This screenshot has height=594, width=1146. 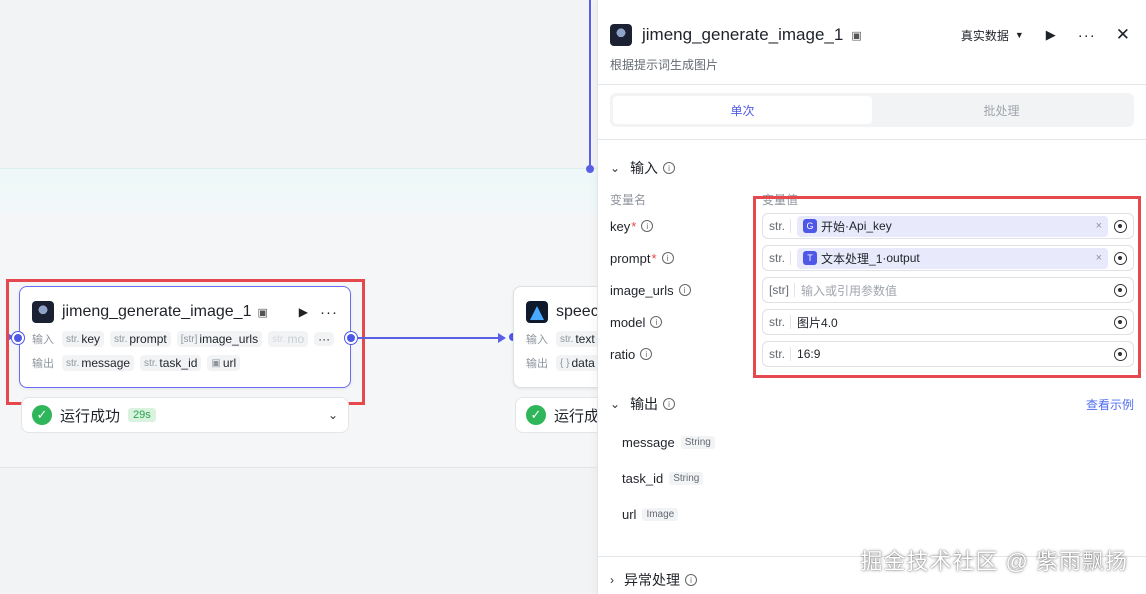 What do you see at coordinates (185, 415) in the screenshot?
I see `run-status-bar: ✓ 运行成功 29s ⌄` at bounding box center [185, 415].